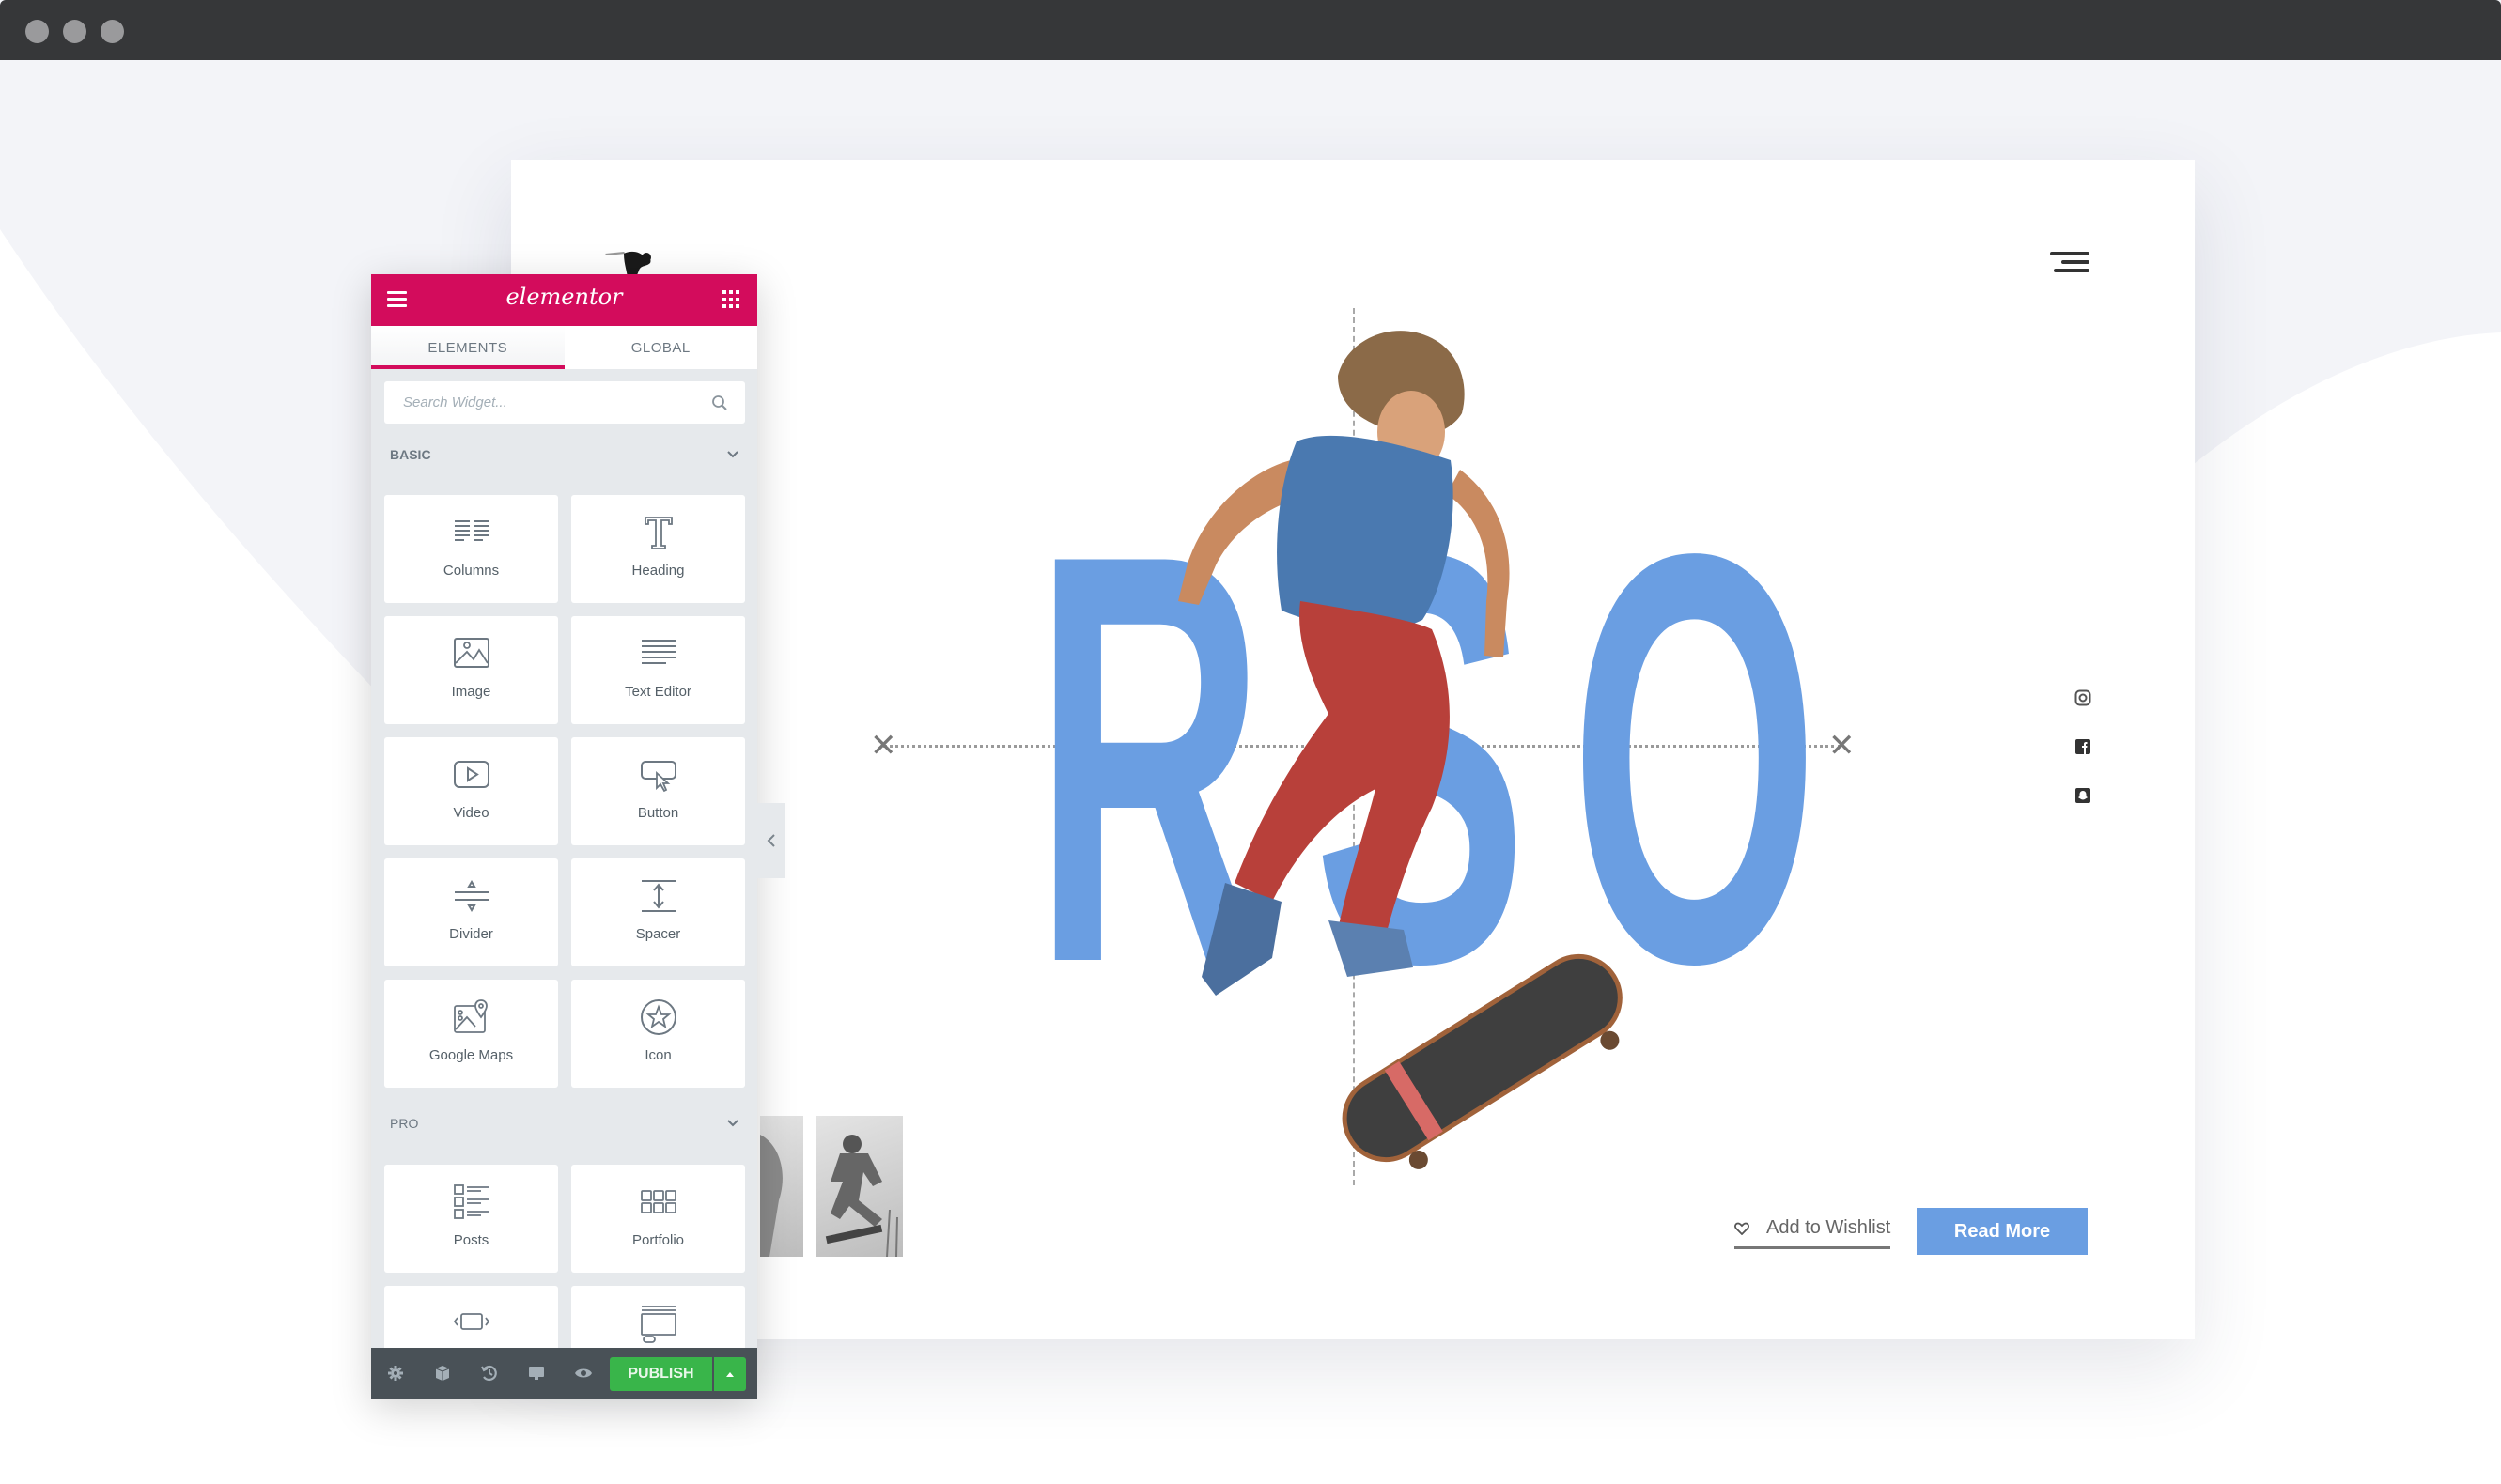  What do you see at coordinates (112, 31) in the screenshot?
I see `window-maximize-button` at bounding box center [112, 31].